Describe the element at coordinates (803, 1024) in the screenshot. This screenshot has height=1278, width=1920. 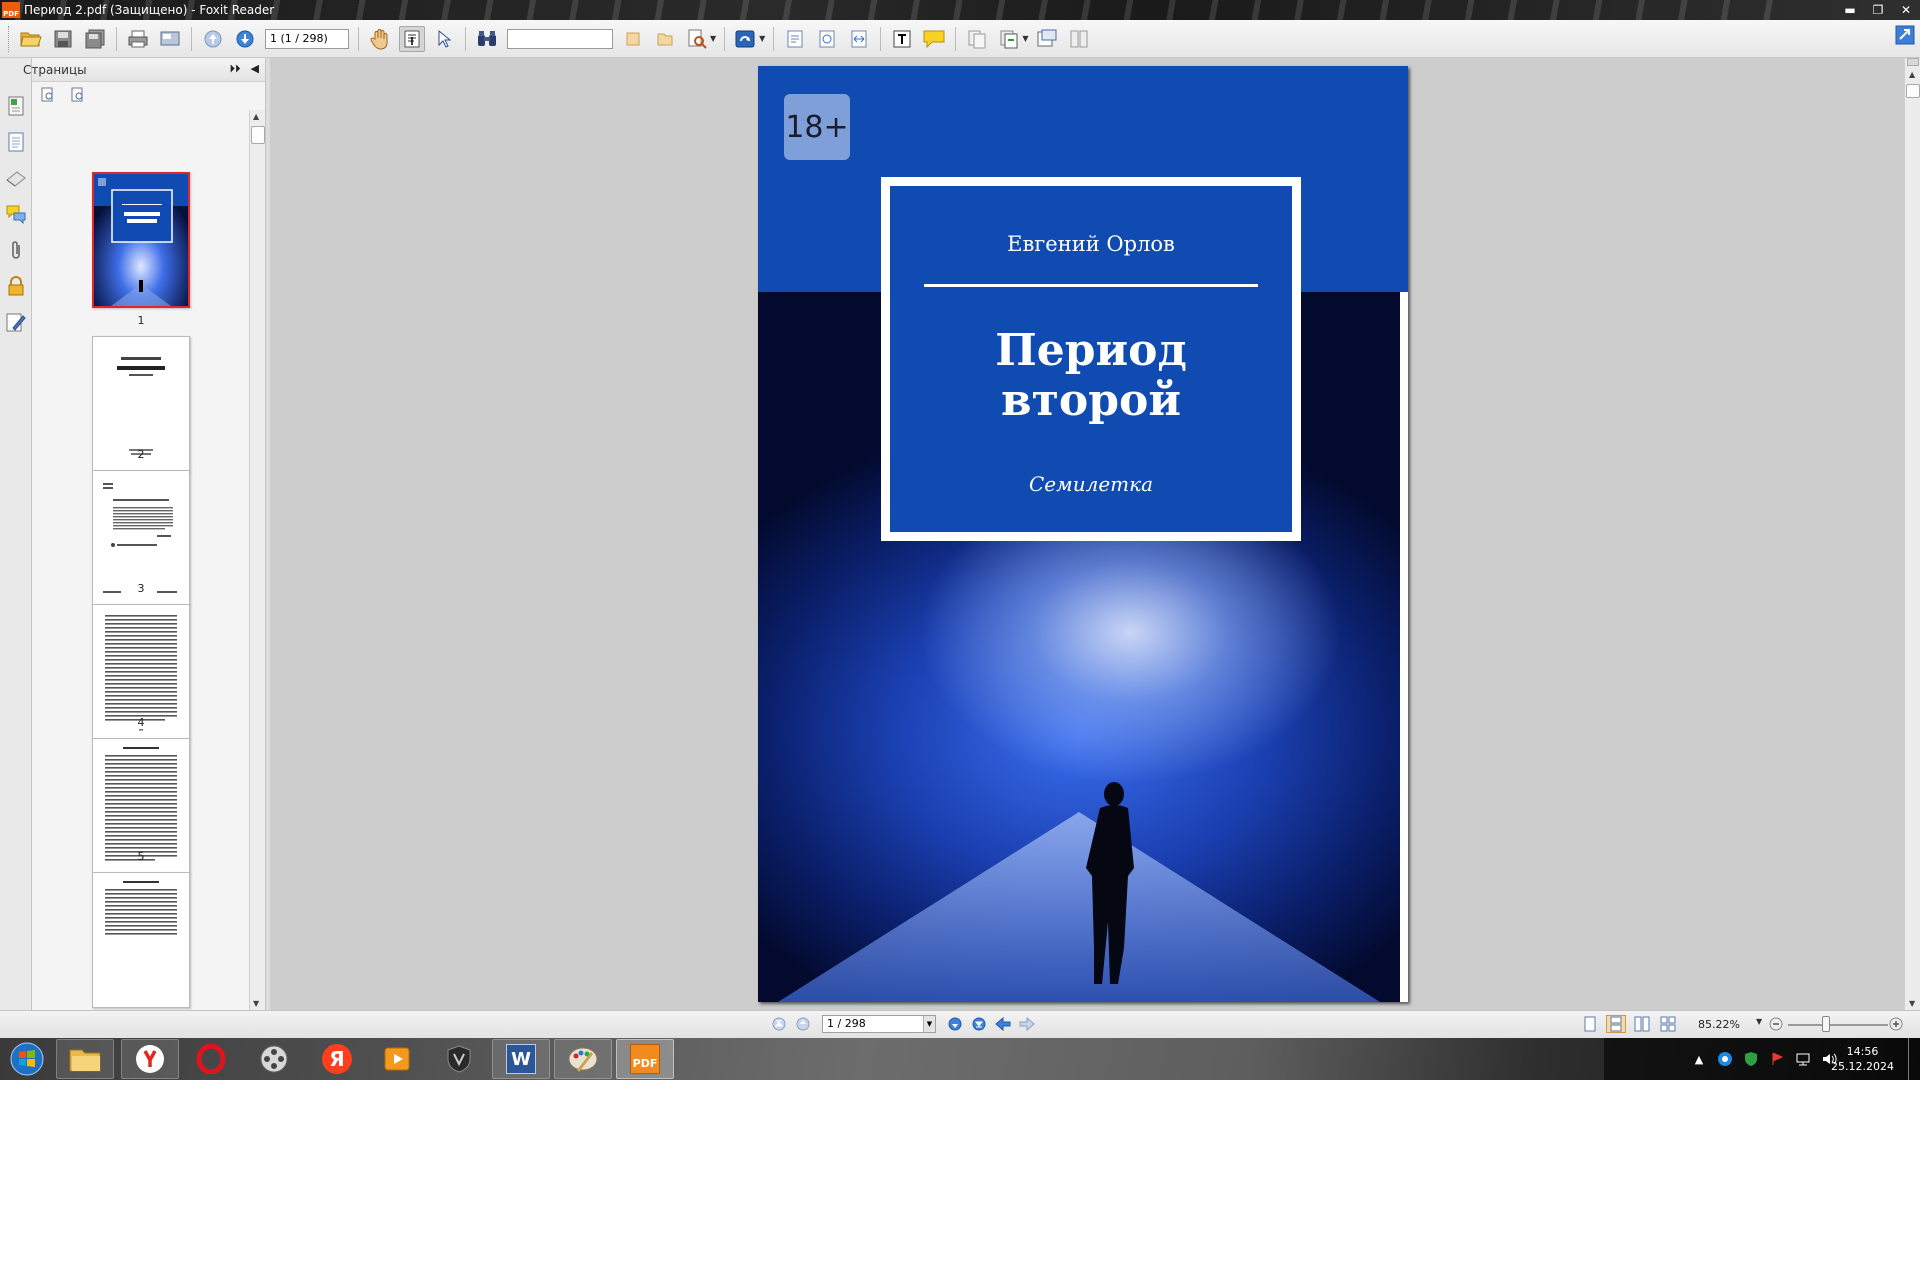
I see `previous-page-button-status` at that location.